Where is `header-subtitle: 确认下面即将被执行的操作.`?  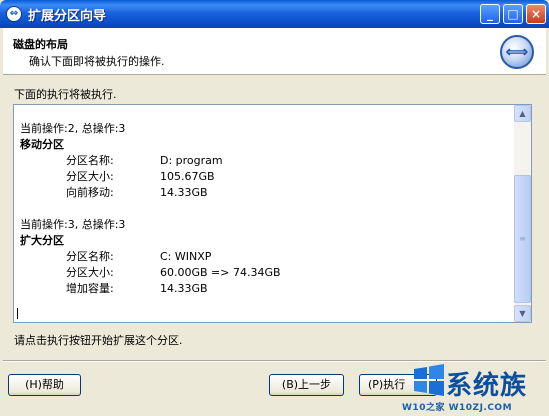
header-subtitle: 确认下面即将被执行的操作. is located at coordinates (97, 61).